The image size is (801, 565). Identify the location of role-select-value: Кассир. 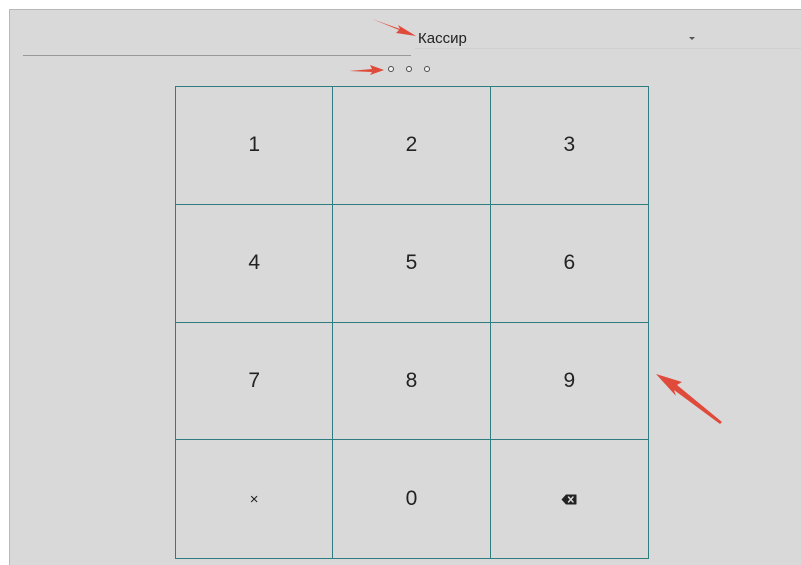
(442, 38).